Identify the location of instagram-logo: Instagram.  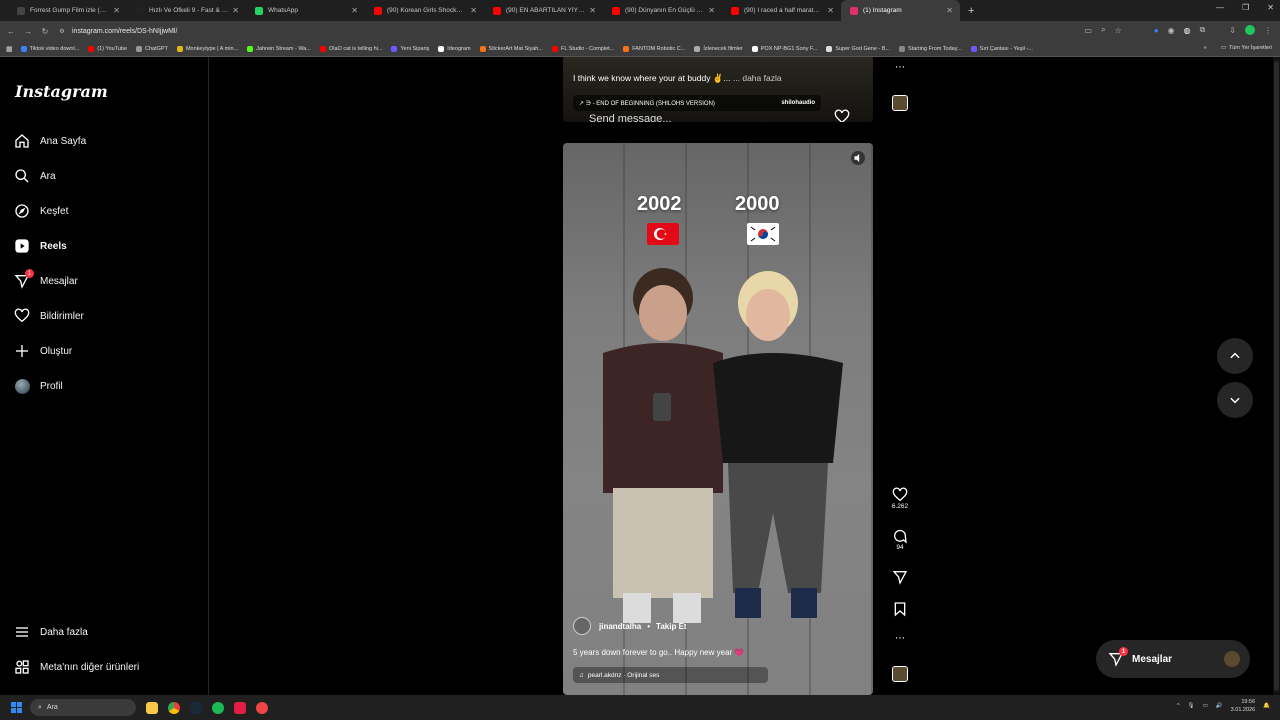
(61, 91).